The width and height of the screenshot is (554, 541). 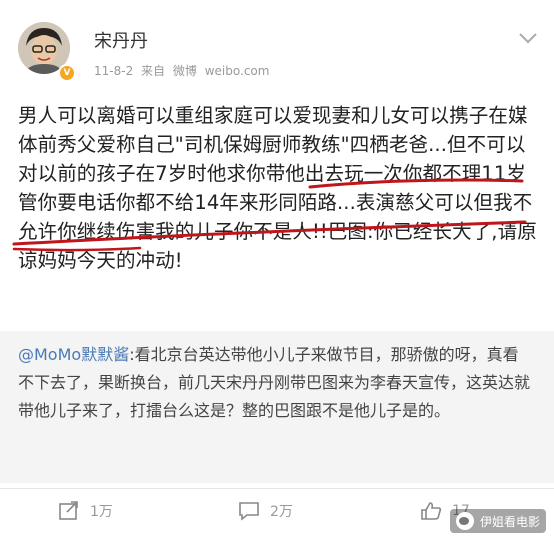 What do you see at coordinates (121, 40) in the screenshot?
I see `author-name: 宋丹丹` at bounding box center [121, 40].